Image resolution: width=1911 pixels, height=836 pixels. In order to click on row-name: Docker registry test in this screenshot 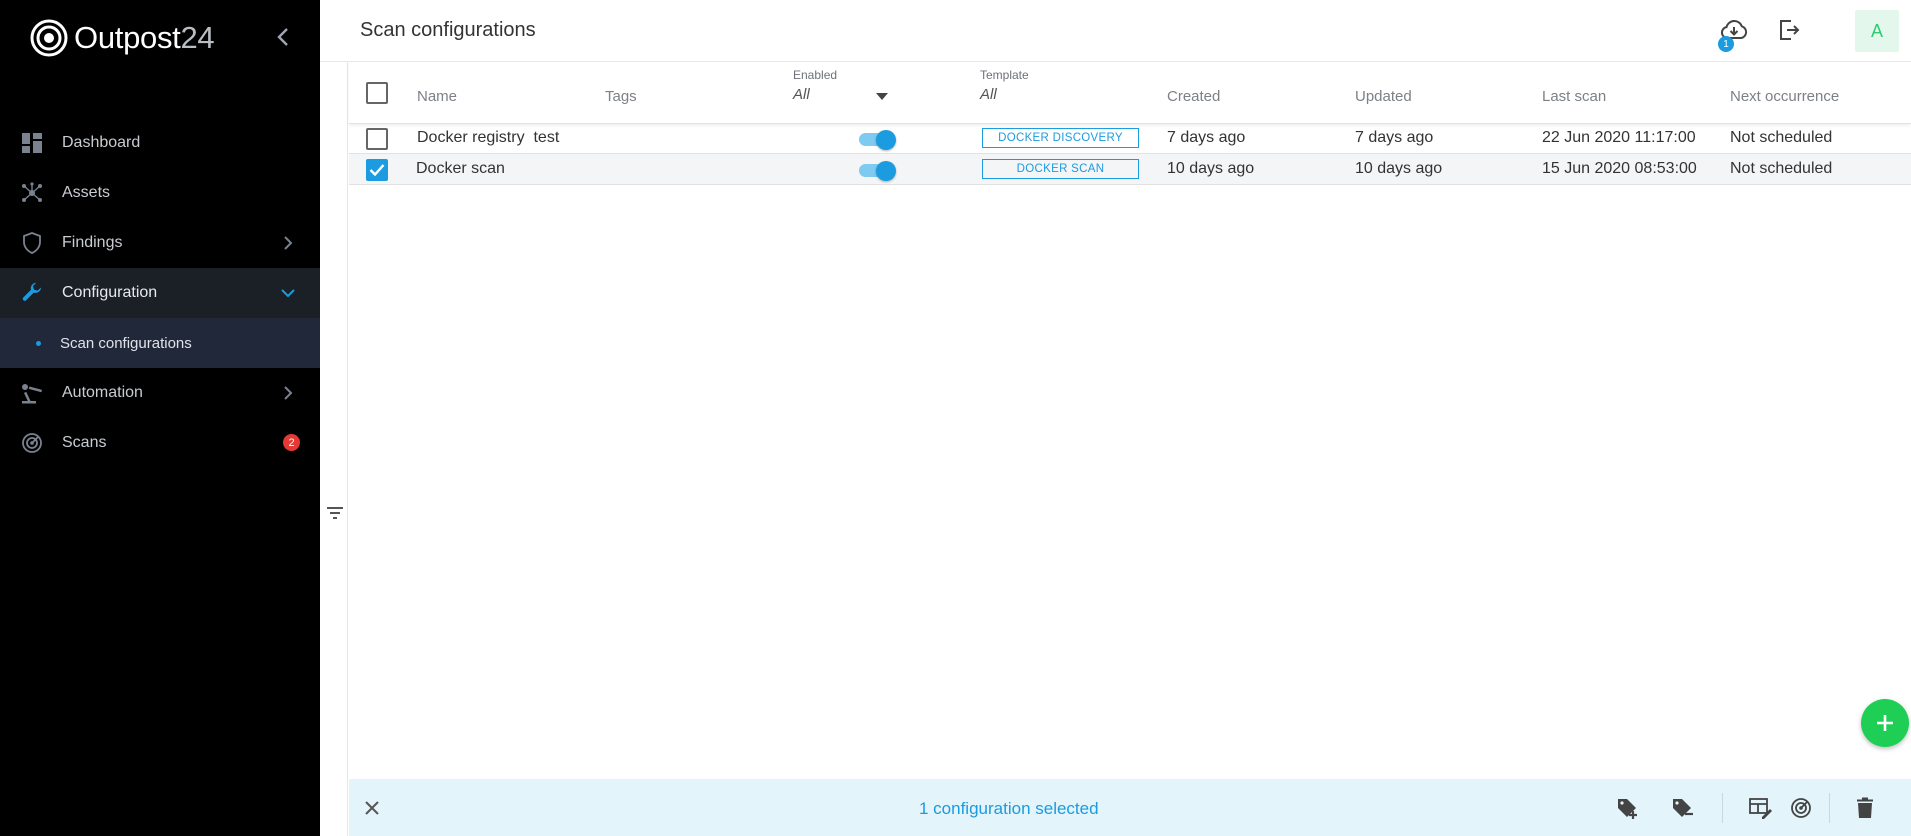, I will do `click(488, 137)`.